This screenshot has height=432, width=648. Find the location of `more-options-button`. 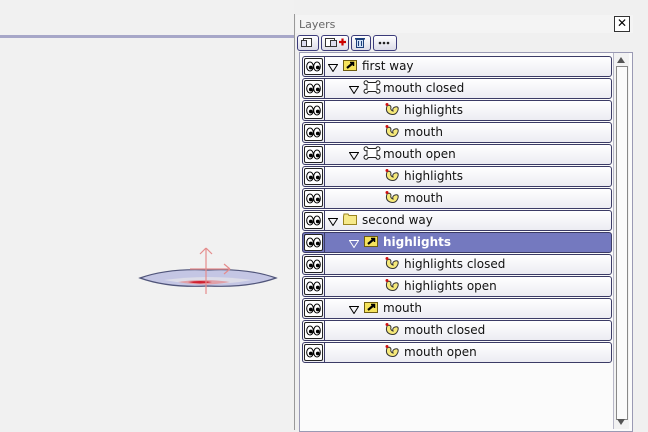

more-options-button is located at coordinates (385, 43).